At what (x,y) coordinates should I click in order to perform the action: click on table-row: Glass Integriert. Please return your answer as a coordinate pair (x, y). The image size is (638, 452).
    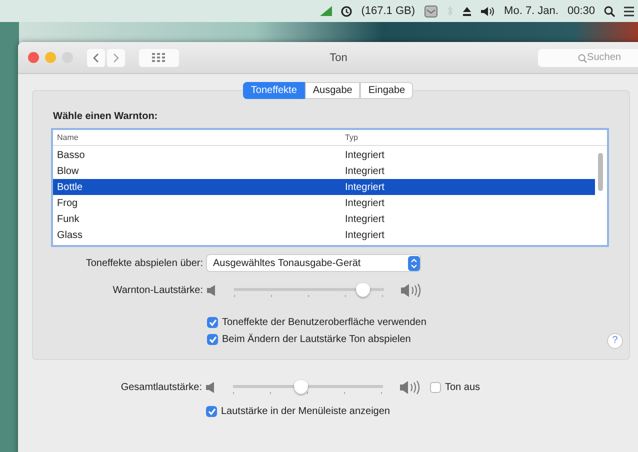
    Looking at the image, I should click on (324, 235).